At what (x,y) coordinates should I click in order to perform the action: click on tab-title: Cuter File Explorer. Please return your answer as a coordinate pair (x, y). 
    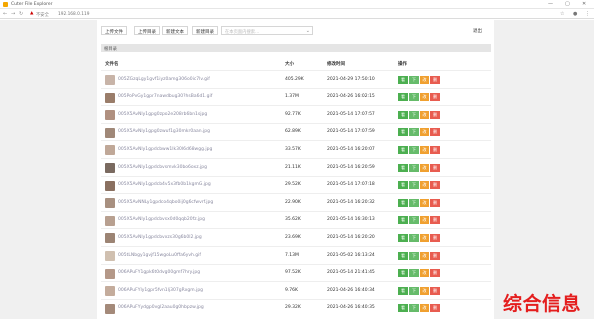
    Looking at the image, I should click on (32, 4).